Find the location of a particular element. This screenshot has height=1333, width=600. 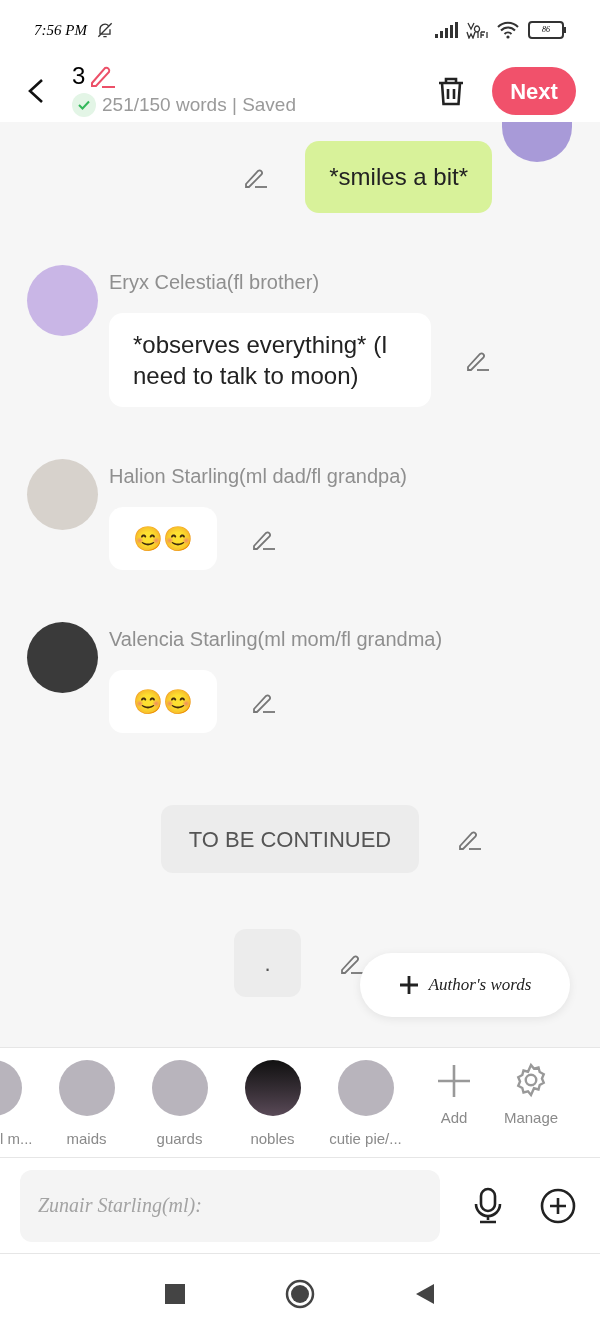

message-bubble: *observes everything* (I need to talk to moon) is located at coordinates (270, 360).